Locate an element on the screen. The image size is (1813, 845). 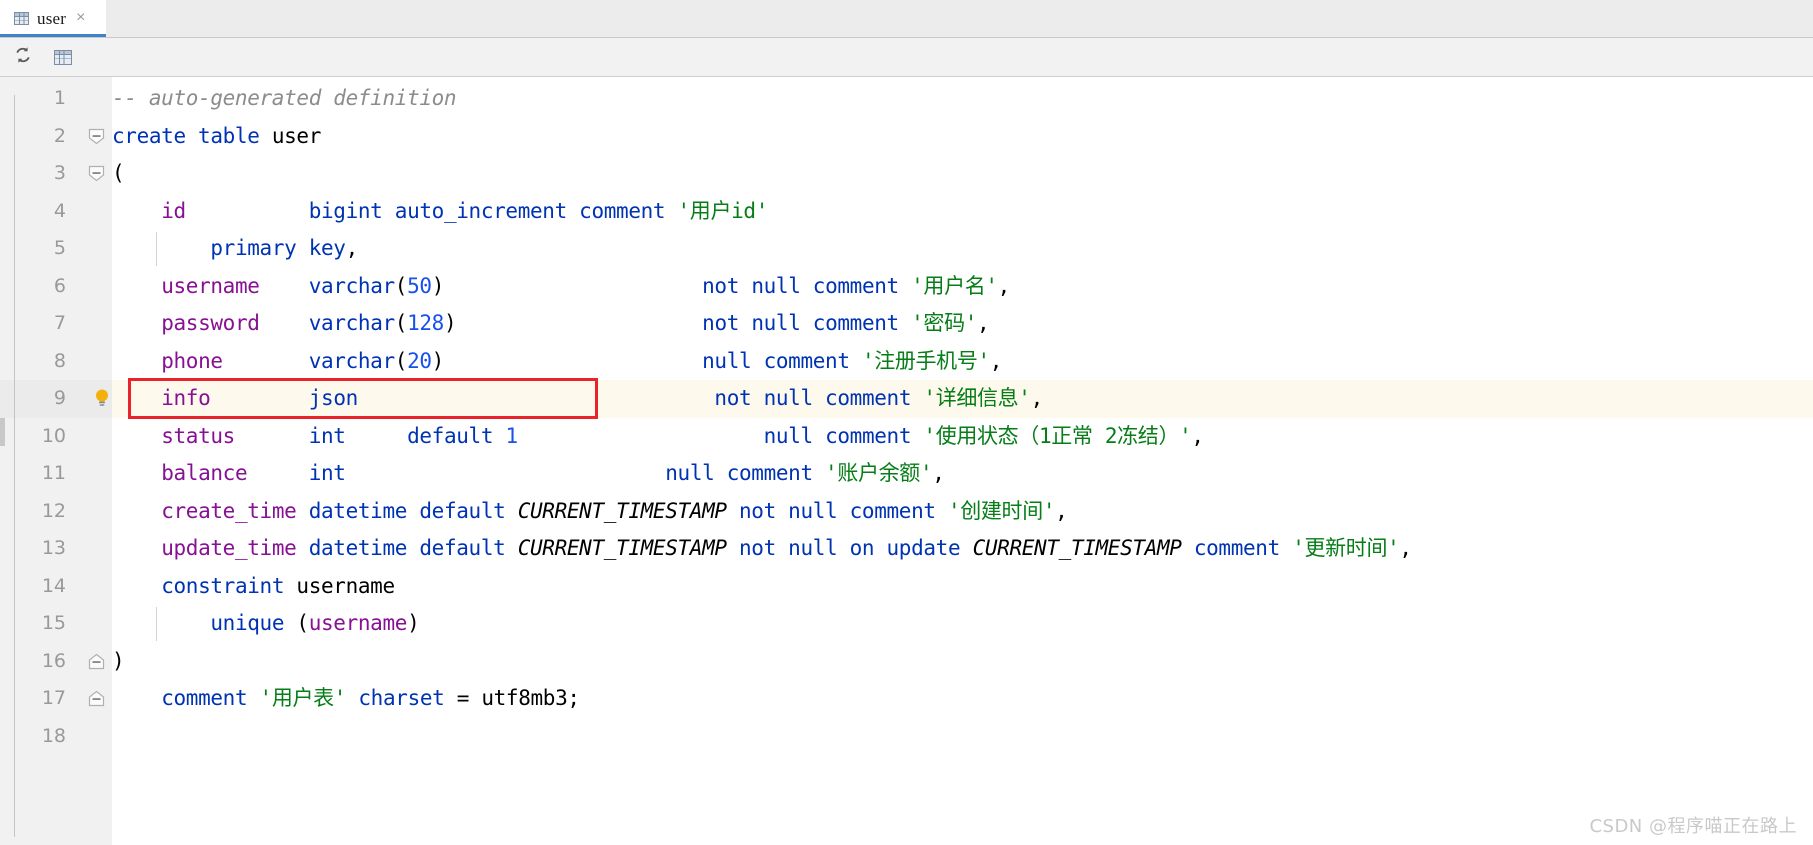
code-line: phone varchar(20) null comment '注册手机号', is located at coordinates (557, 362).